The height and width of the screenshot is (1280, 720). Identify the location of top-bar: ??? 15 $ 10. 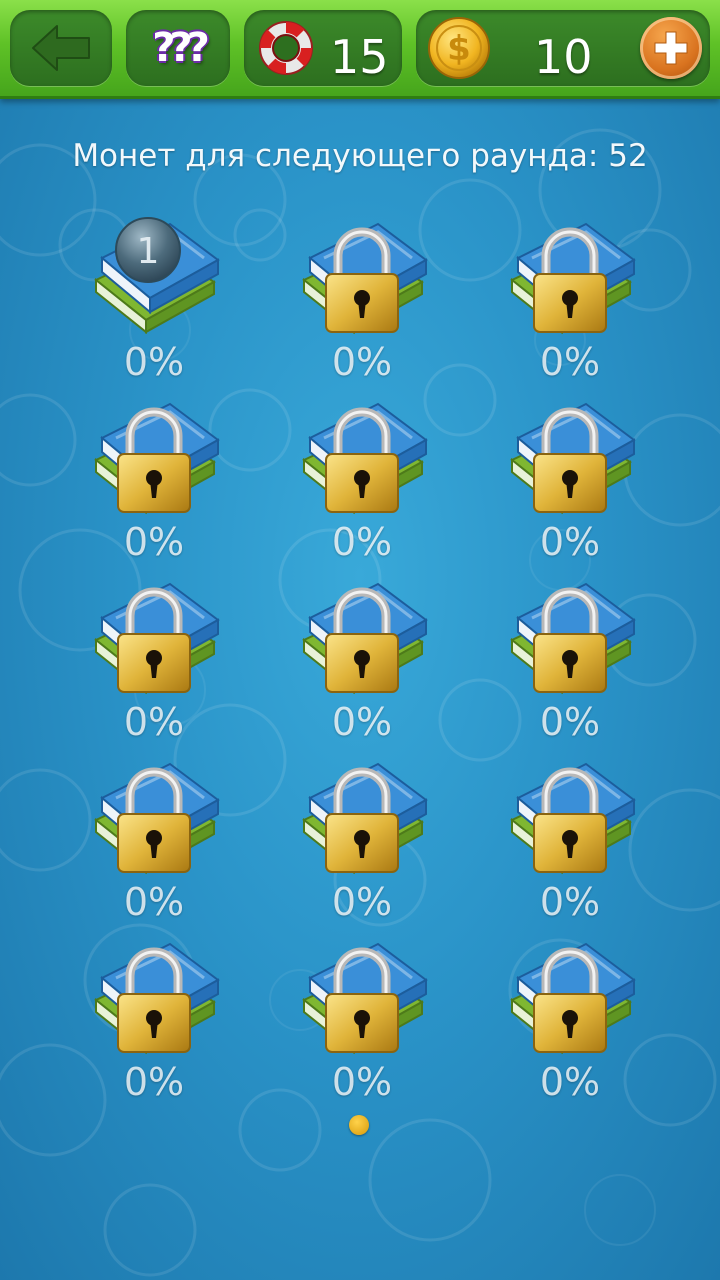
(360, 49).